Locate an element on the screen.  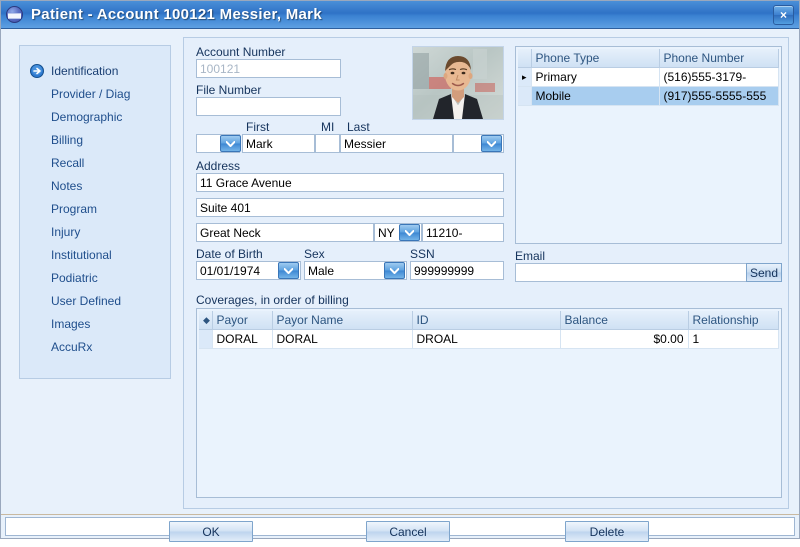
coverage-id-cell: DROAL is located at coordinates (486, 339).